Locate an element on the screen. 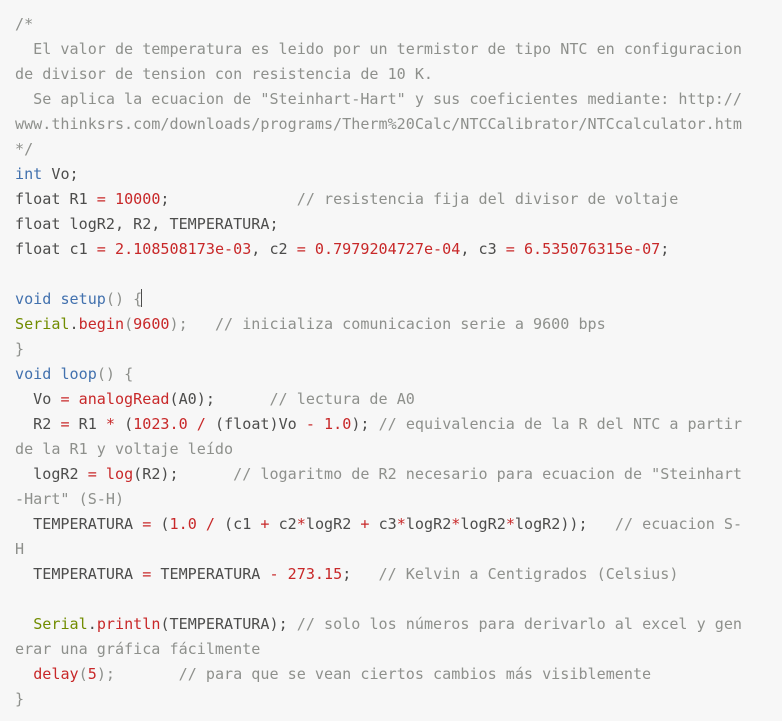 This screenshot has height=721, width=782. code-line: /* is located at coordinates (398, 24).